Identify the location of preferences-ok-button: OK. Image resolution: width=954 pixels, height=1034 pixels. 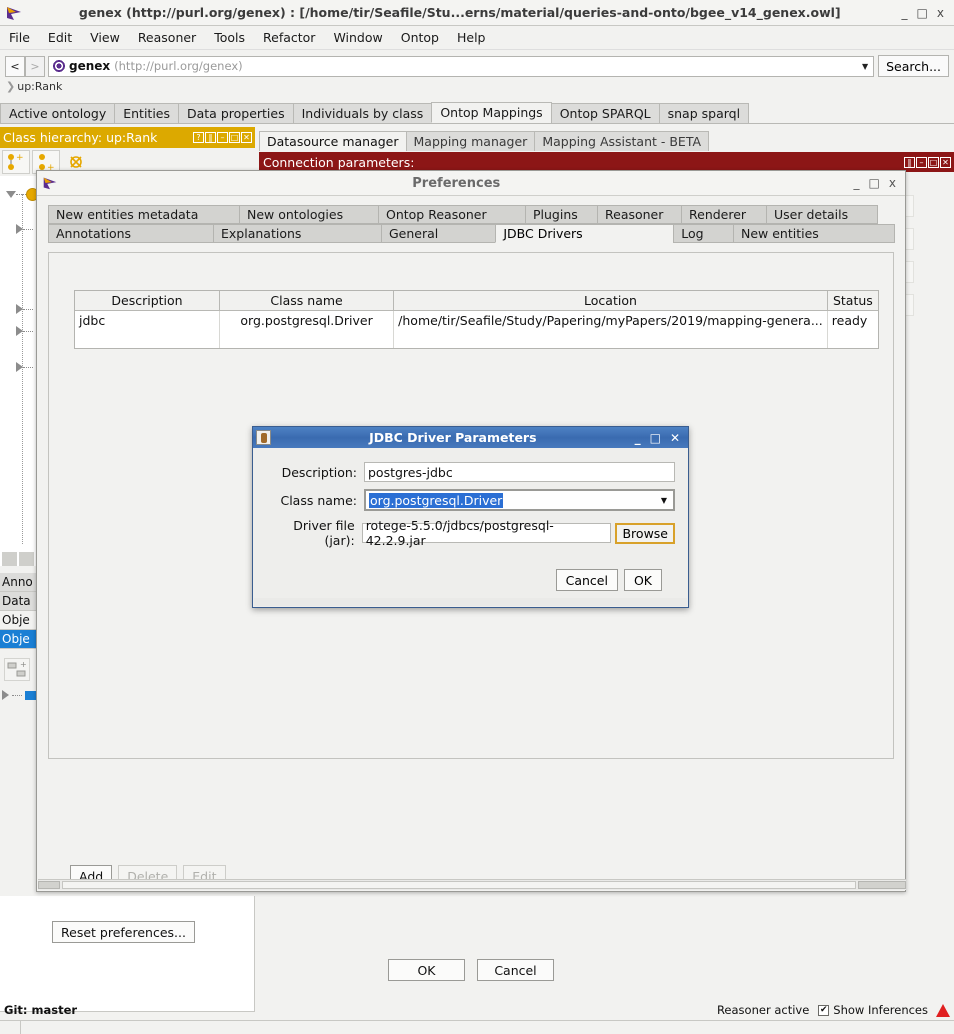
(426, 970).